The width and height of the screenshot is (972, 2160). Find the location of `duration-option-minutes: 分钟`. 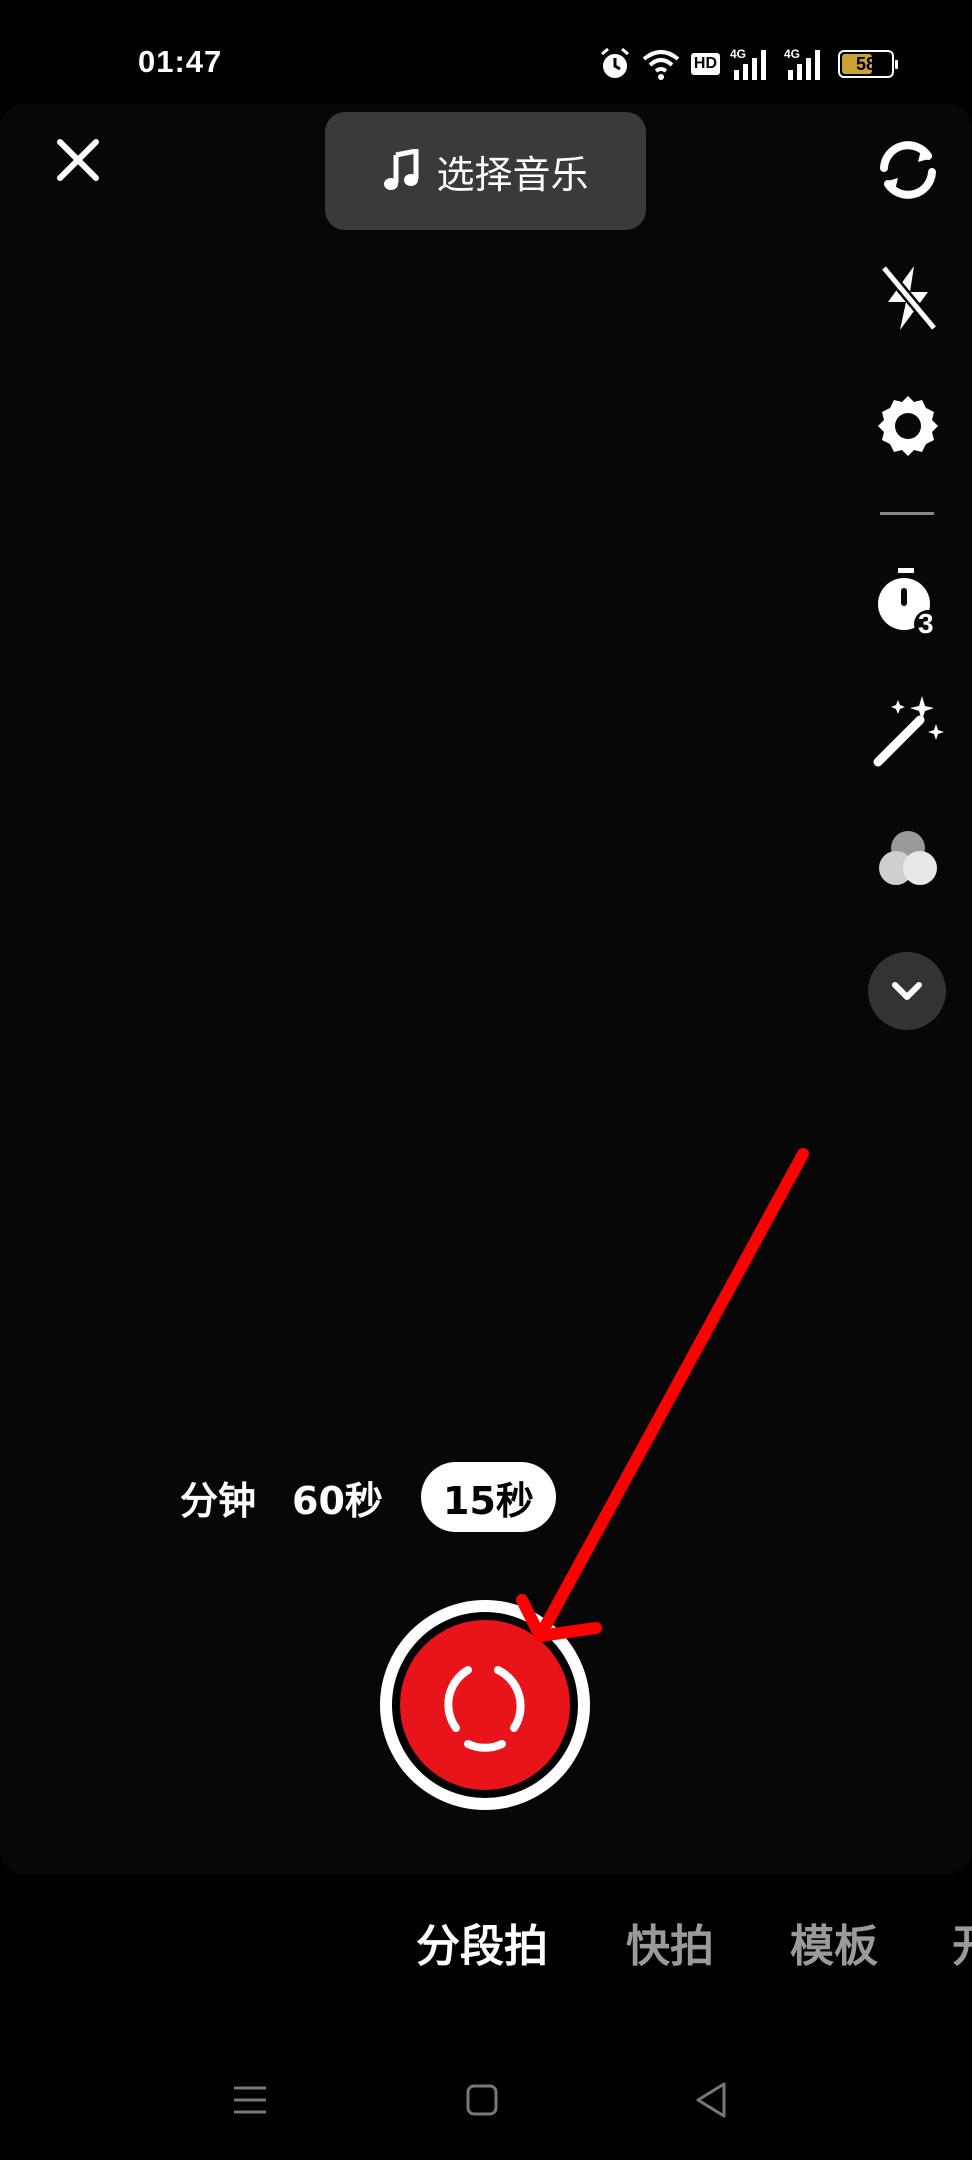

duration-option-minutes: 分钟 is located at coordinates (214, 1497).